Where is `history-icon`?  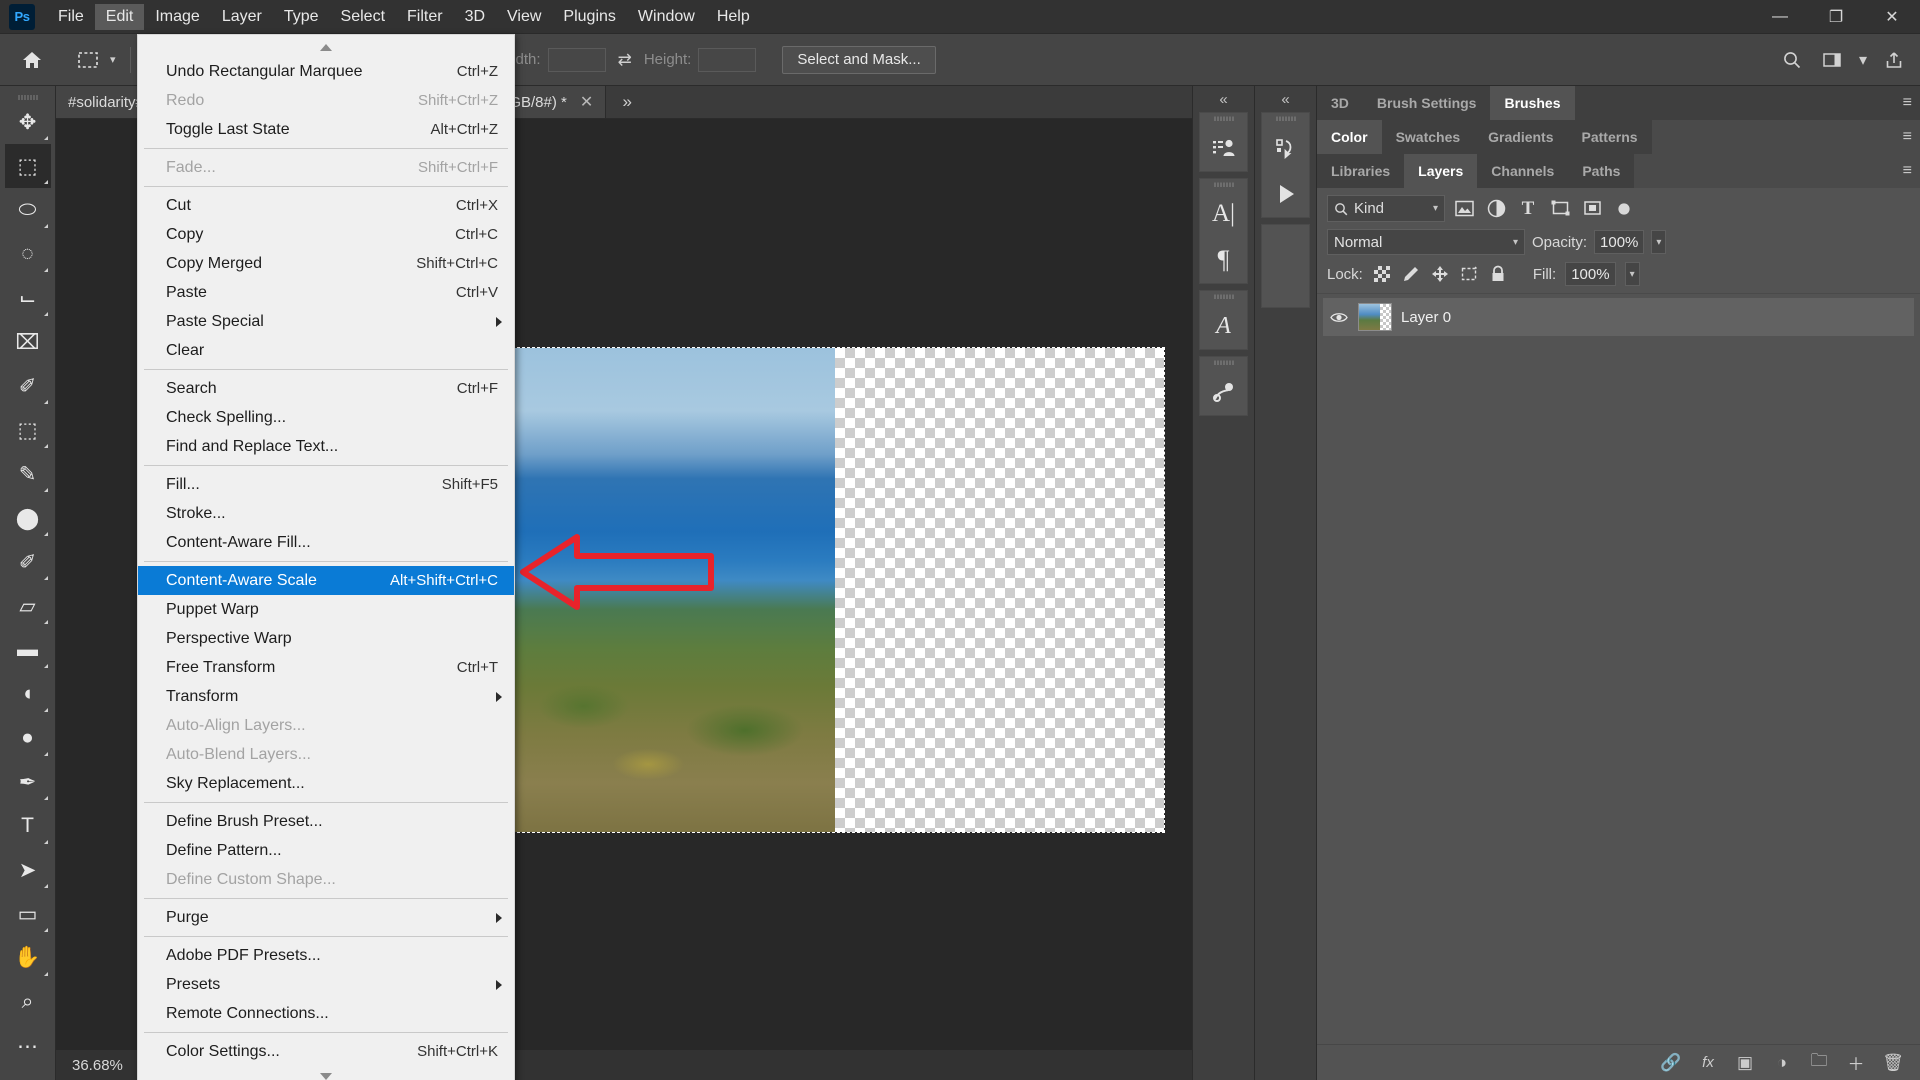
history-icon is located at coordinates (1285, 148).